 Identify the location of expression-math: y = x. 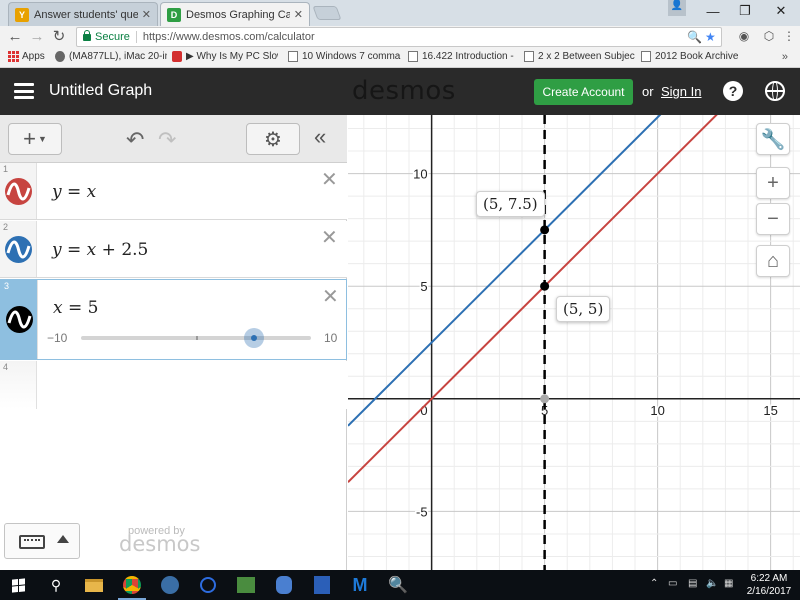
(74, 192).